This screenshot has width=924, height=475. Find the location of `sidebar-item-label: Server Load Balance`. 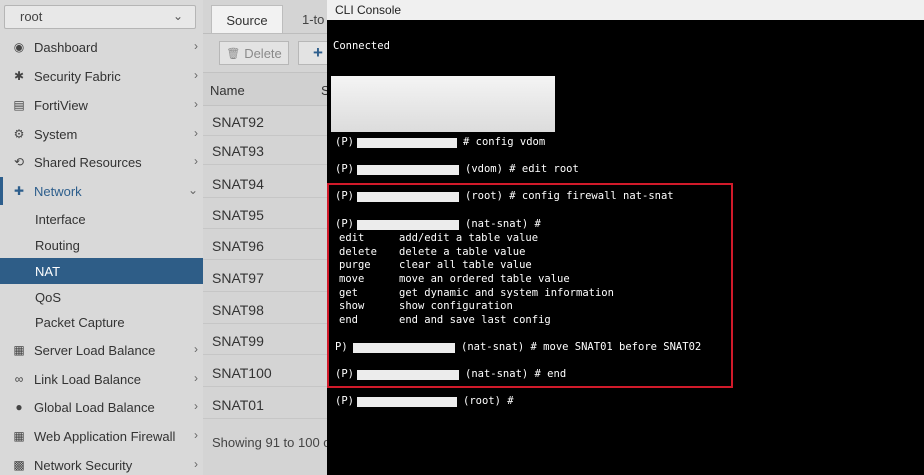

sidebar-item-label: Server Load Balance is located at coordinates (95, 350).